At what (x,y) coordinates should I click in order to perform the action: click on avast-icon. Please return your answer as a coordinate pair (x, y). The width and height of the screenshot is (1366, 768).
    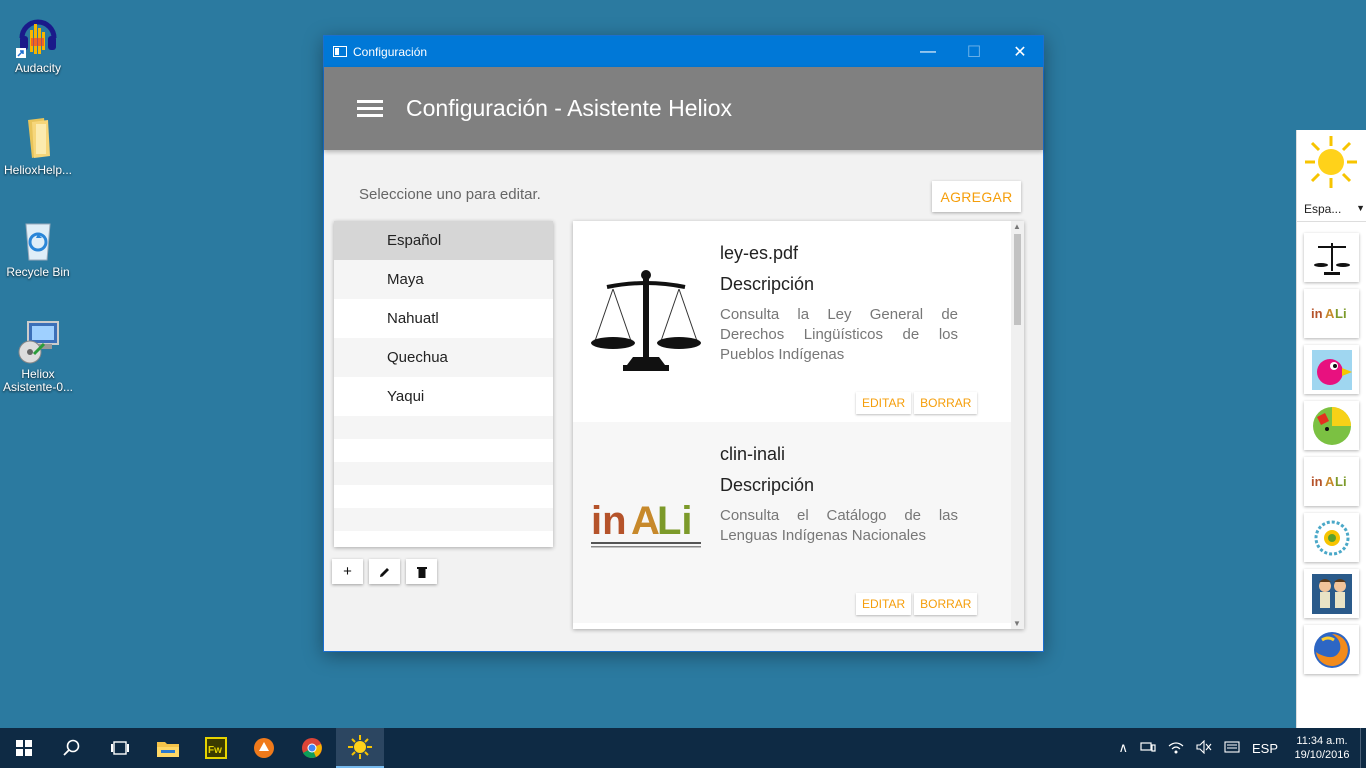
    Looking at the image, I should click on (264, 748).